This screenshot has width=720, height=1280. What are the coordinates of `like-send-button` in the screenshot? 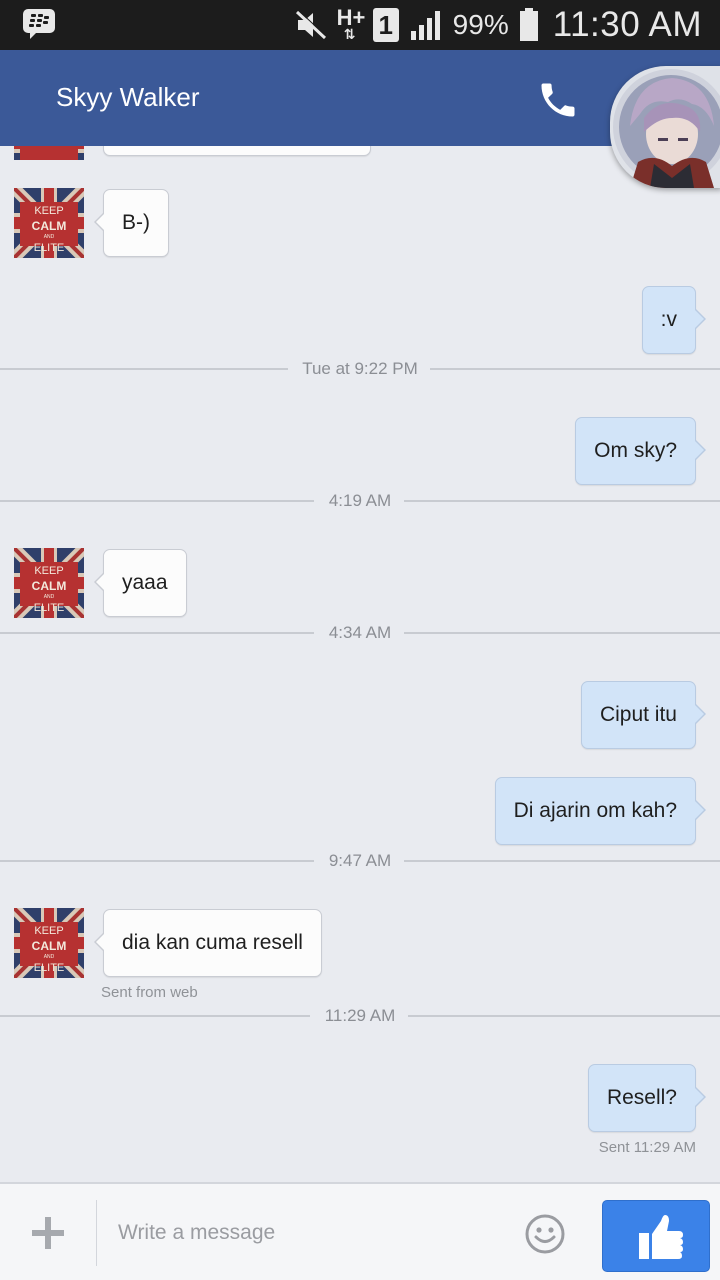 It's located at (656, 1236).